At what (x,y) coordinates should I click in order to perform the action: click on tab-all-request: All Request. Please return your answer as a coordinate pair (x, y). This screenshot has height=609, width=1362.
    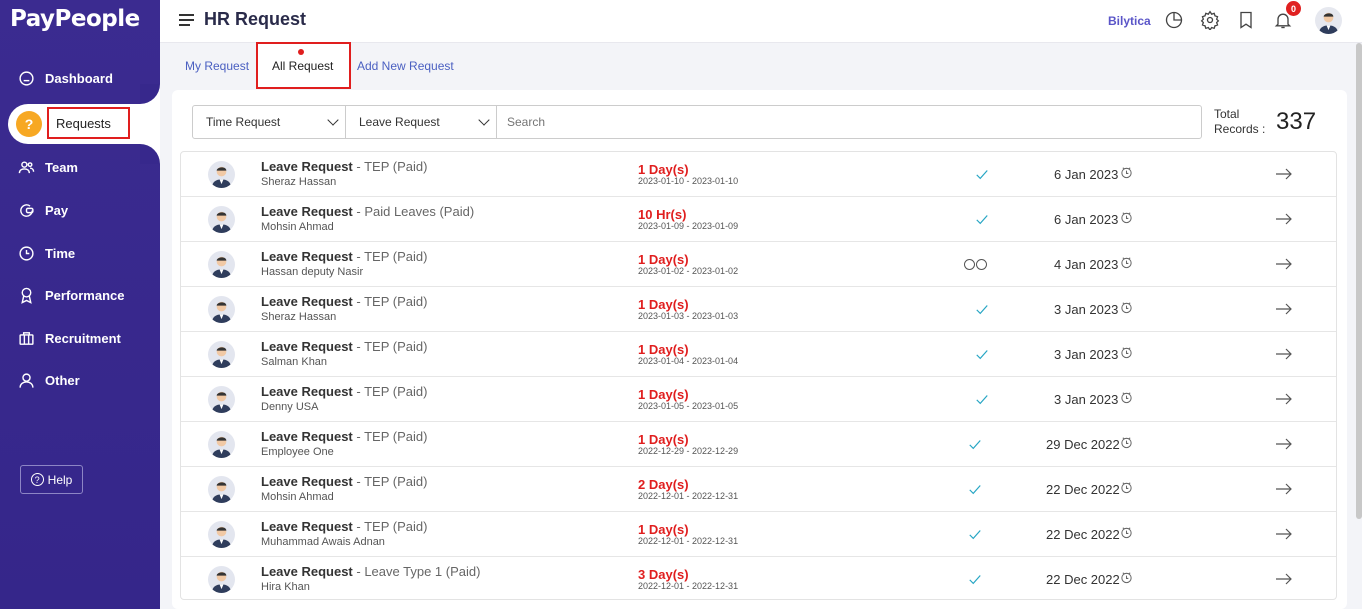
    Looking at the image, I should click on (302, 66).